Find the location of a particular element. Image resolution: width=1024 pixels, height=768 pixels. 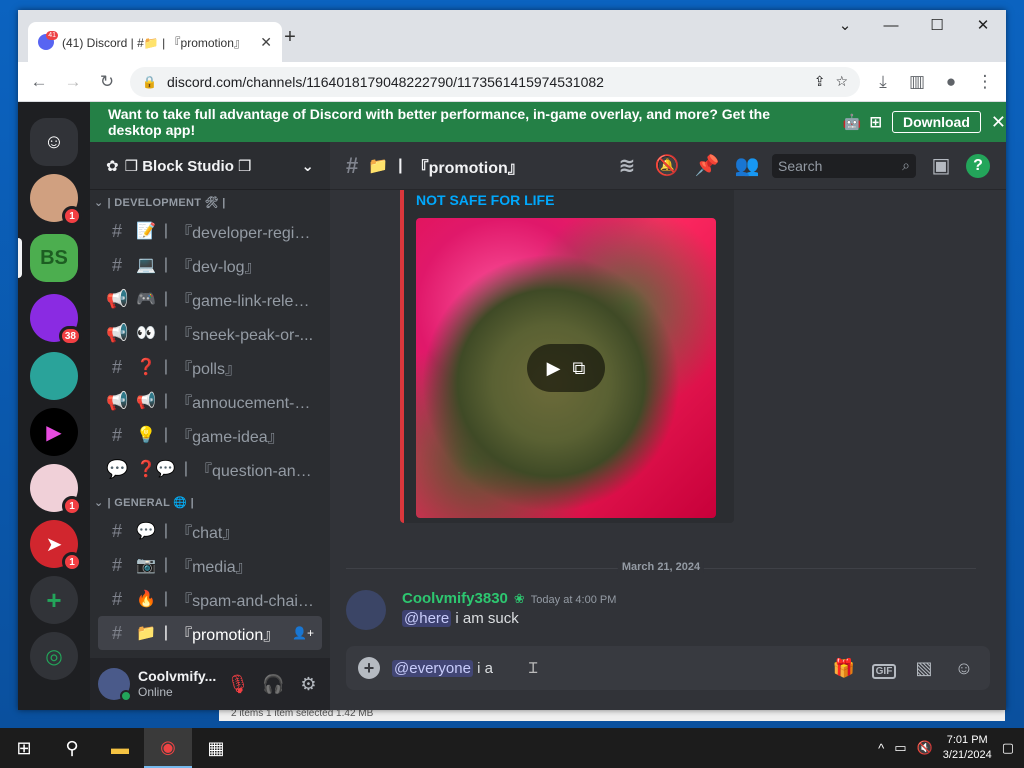

server-icon-7: ➤ 1 is located at coordinates (56, 546).